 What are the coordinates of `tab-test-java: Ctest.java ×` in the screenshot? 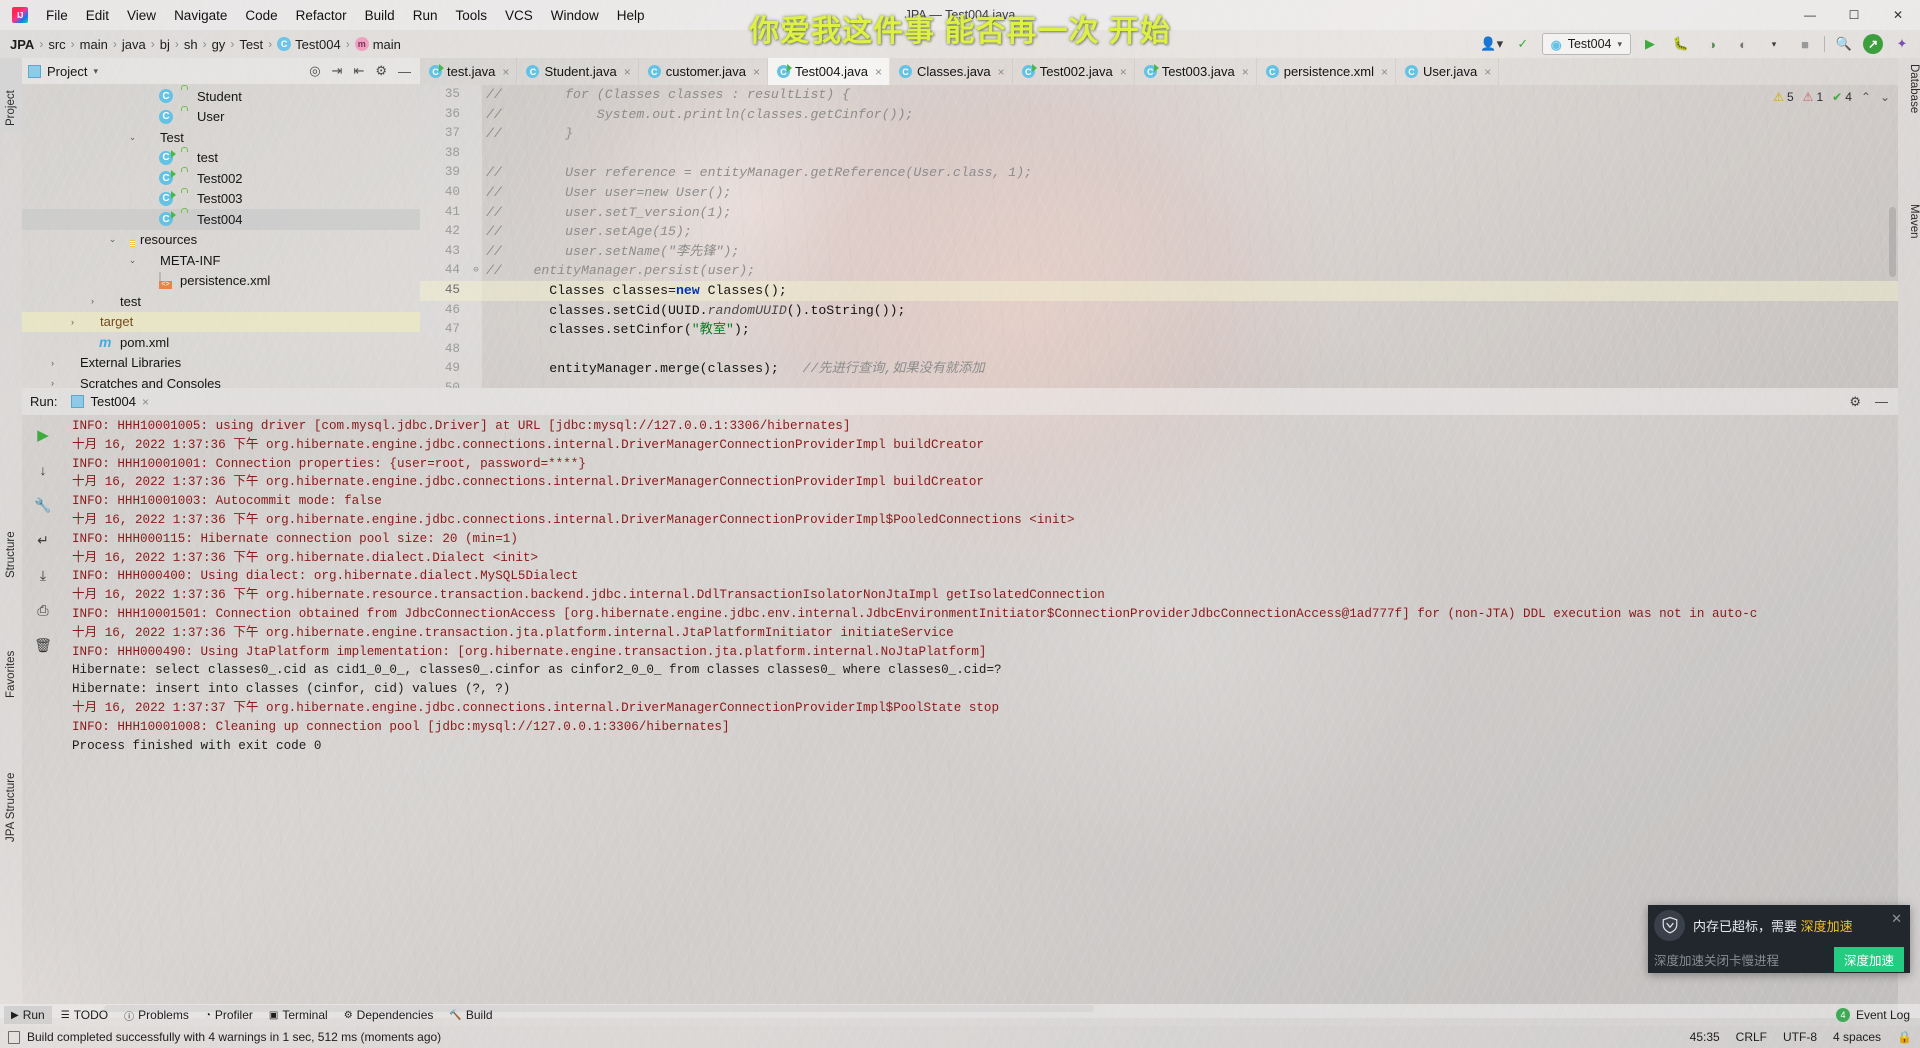 It's located at (469, 71).